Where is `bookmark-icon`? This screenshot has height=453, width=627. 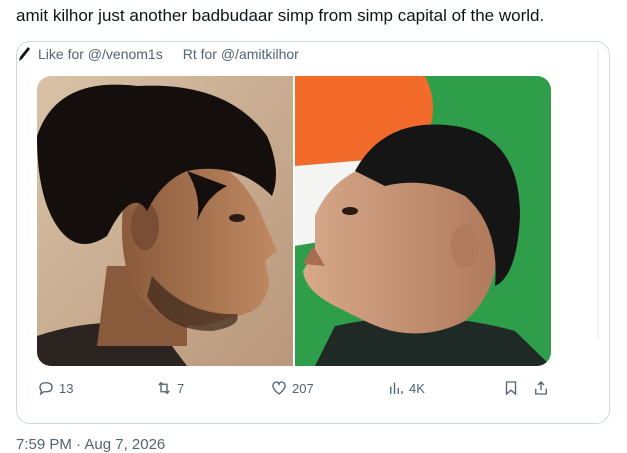
bookmark-icon is located at coordinates (511, 388).